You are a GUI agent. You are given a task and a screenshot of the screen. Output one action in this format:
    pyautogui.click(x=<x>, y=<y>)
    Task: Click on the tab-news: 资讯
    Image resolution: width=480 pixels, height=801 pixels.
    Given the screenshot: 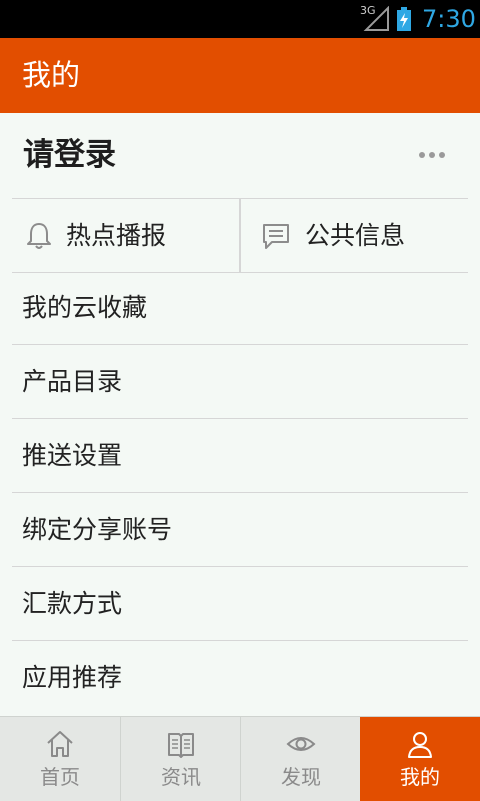 What is the action you would take?
    pyautogui.click(x=180, y=759)
    